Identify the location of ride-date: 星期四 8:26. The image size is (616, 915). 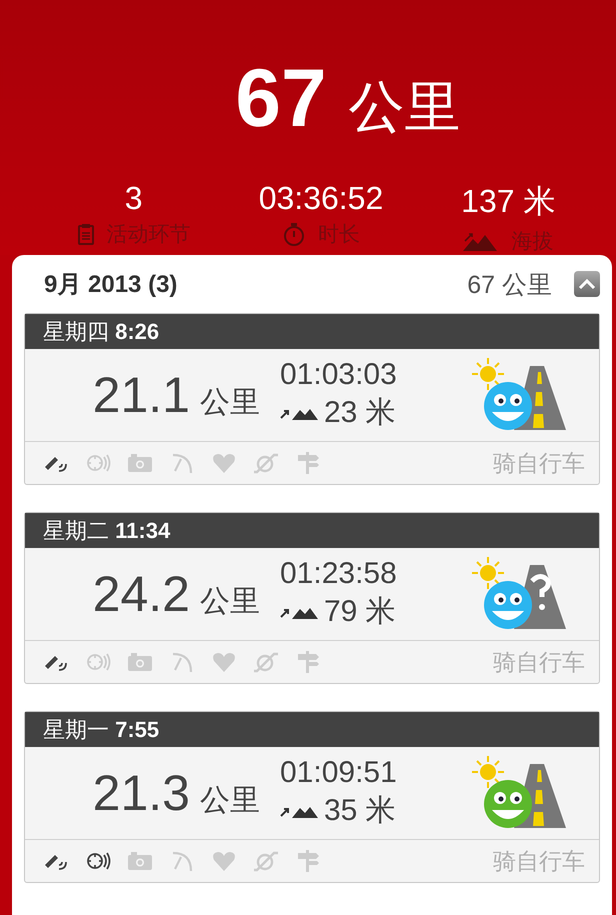
(101, 332).